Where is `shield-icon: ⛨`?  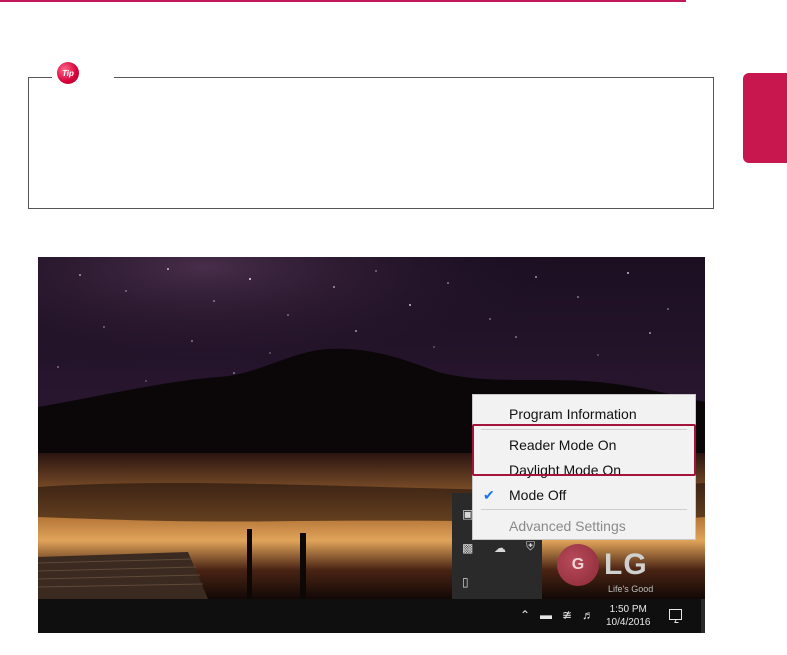
shield-icon: ⛨ is located at coordinates (530, 546).